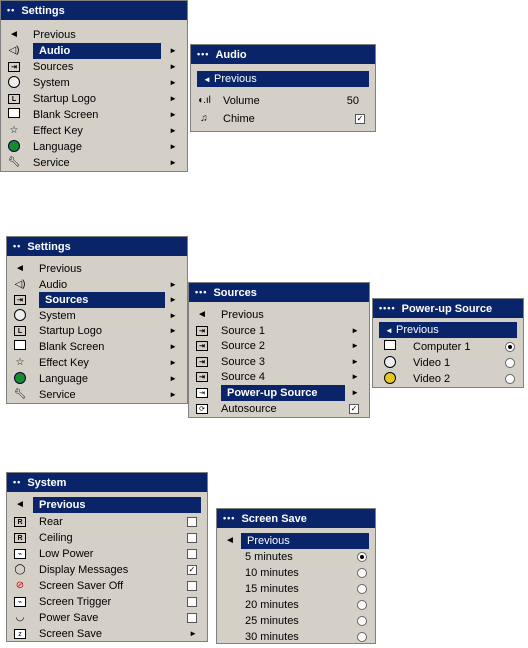 This screenshot has height=648, width=528. What do you see at coordinates (107, 570) in the screenshot?
I see `menu-item-display-messages: ◯ Display Messages ✓` at bounding box center [107, 570].